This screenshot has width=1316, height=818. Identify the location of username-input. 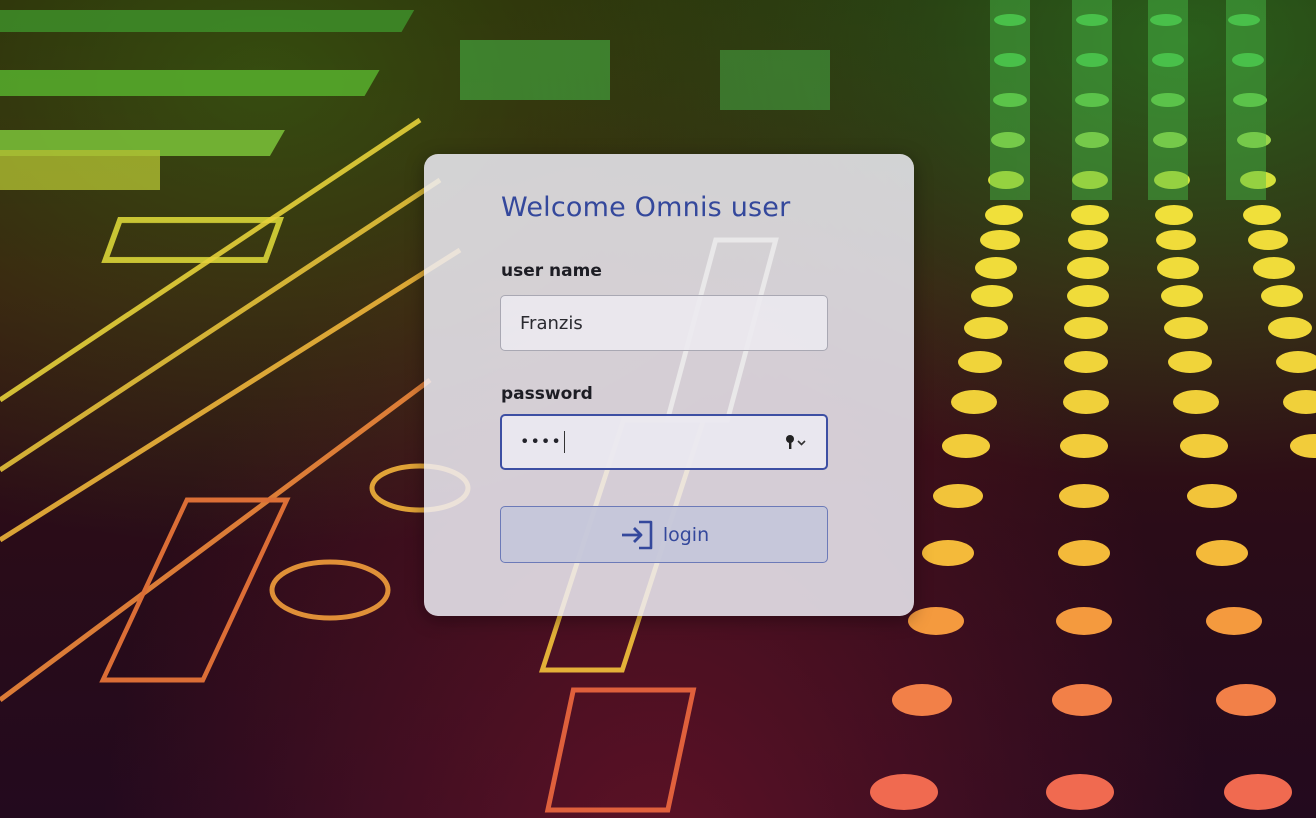
(640, 323).